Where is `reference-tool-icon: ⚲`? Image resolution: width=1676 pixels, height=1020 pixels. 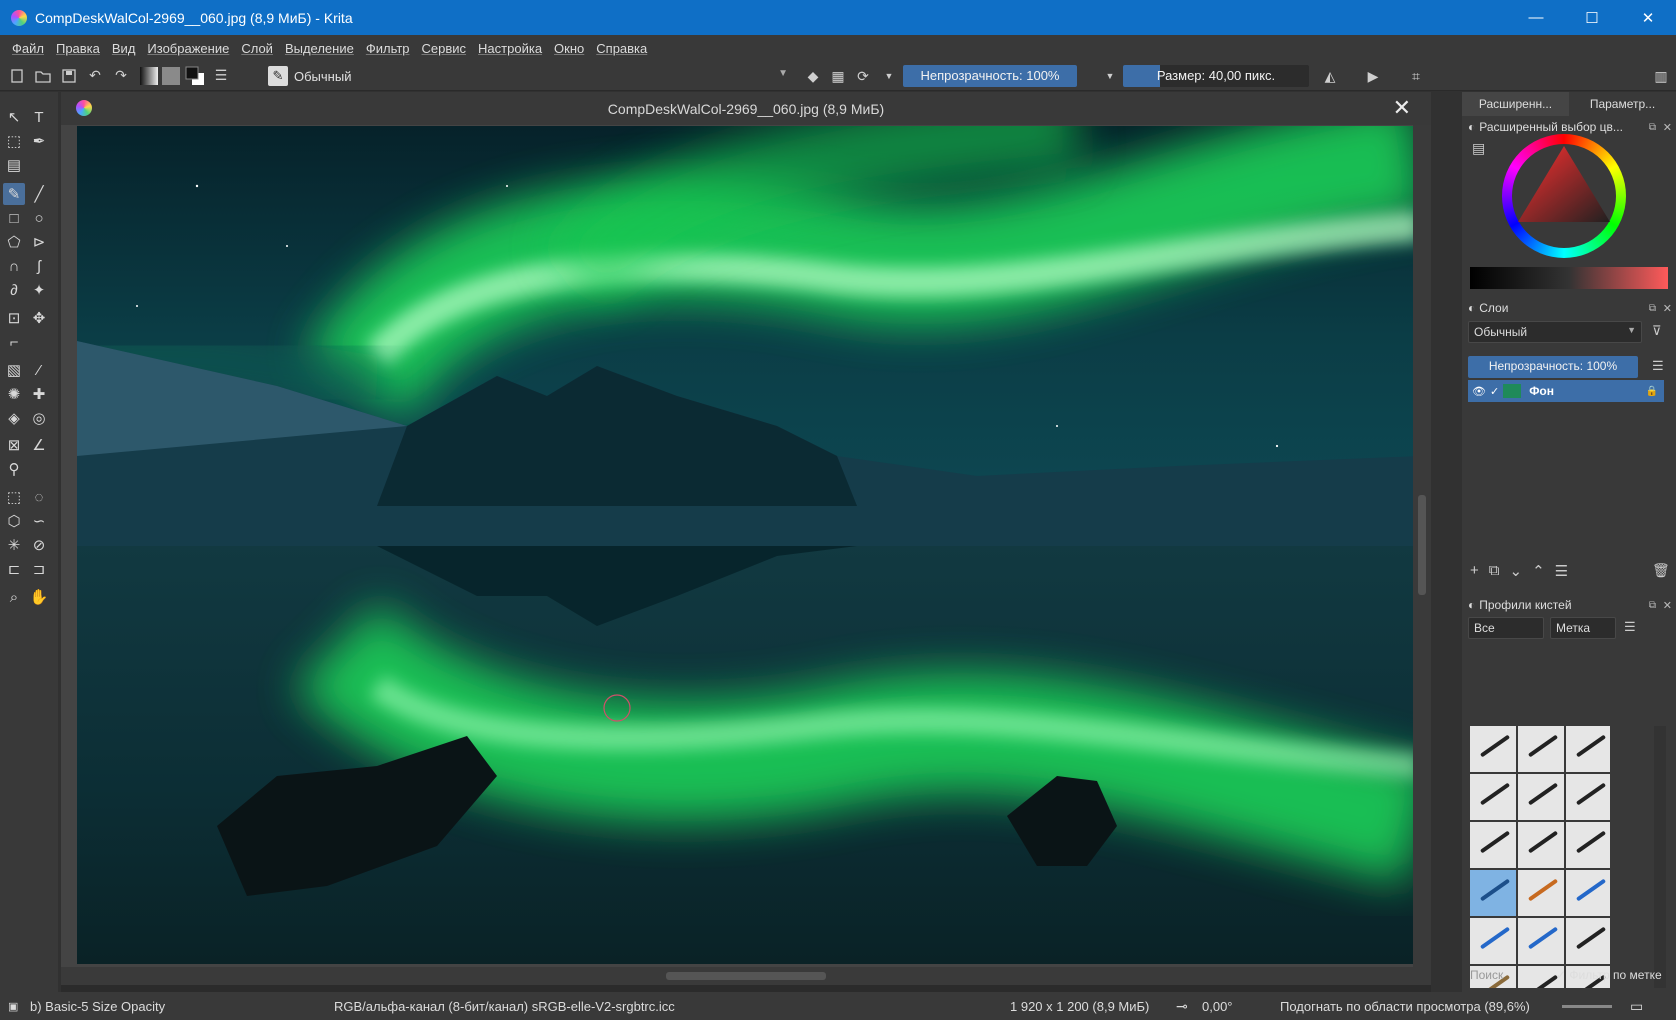 reference-tool-icon: ⚲ is located at coordinates (14, 469).